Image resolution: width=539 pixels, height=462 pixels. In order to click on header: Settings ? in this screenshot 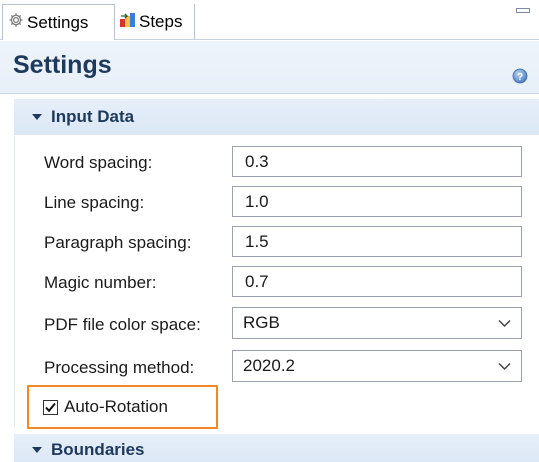, I will do `click(269, 67)`.